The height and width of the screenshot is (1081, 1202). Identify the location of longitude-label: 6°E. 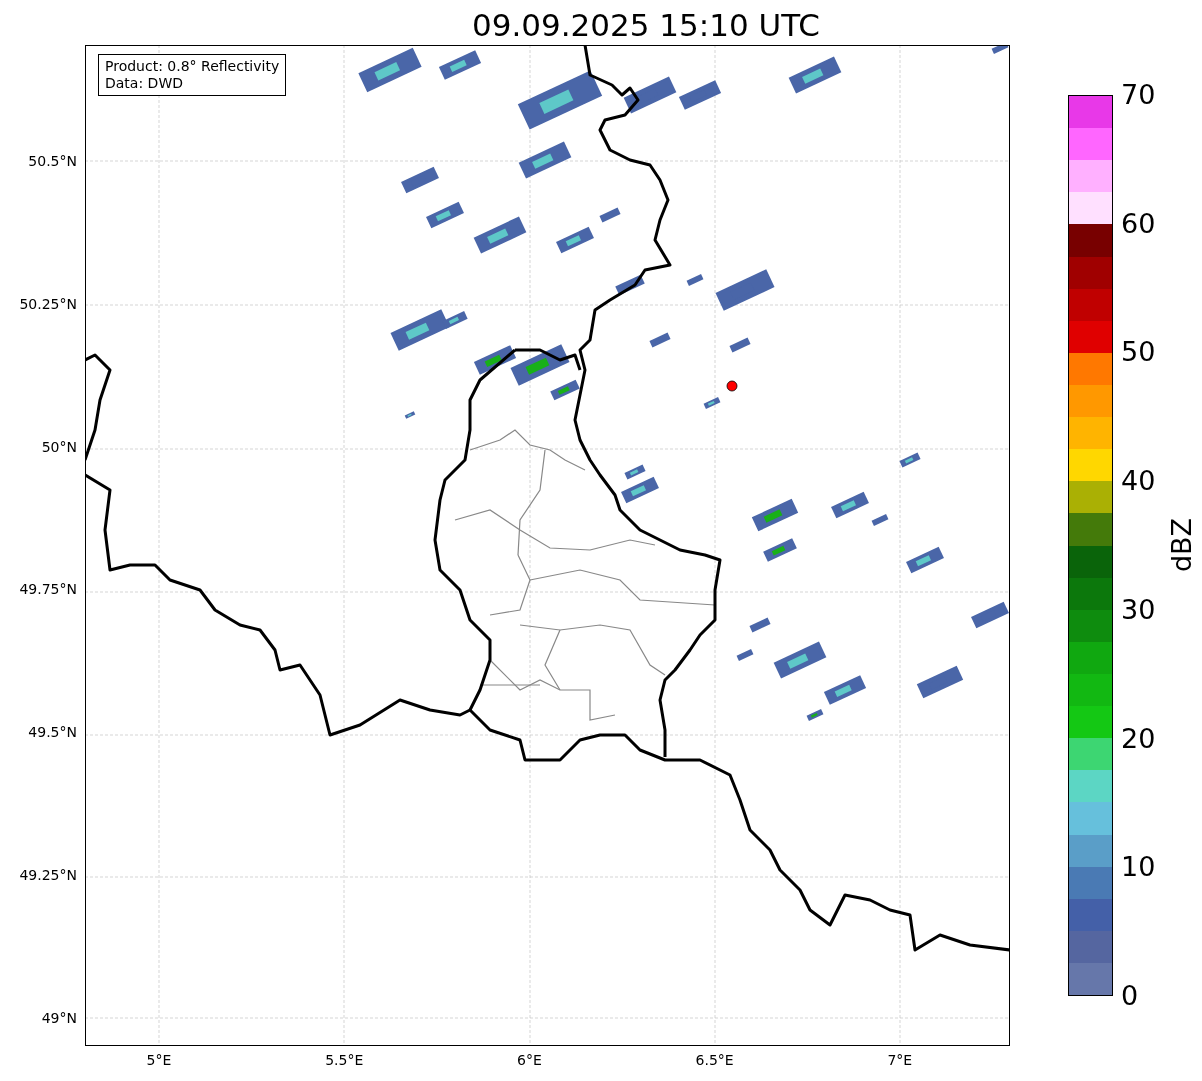
(529, 1060).